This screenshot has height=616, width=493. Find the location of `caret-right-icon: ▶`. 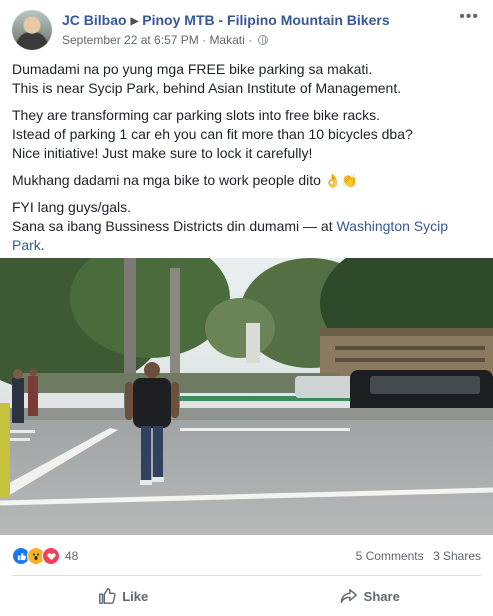

caret-right-icon: ▶ is located at coordinates (134, 21).